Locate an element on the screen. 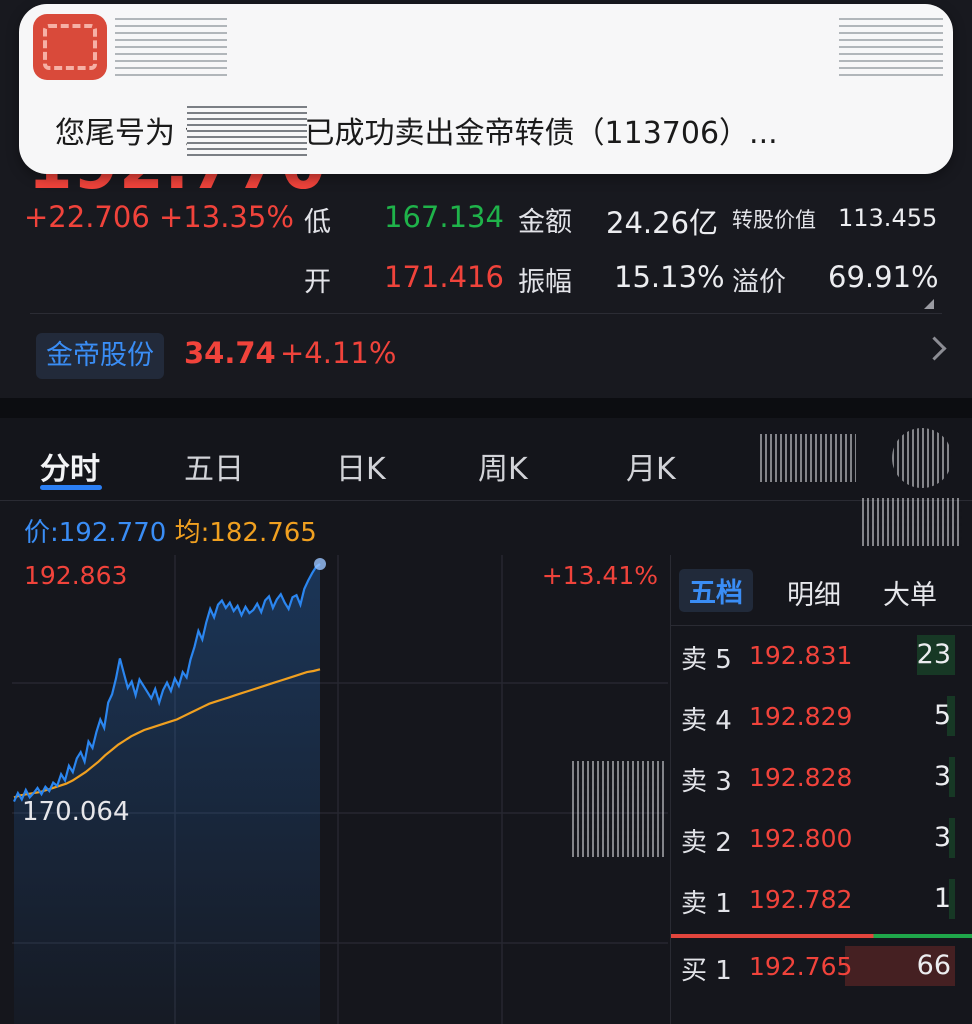 The width and height of the screenshot is (972, 1024). price-value: 192.770 is located at coordinates (112, 533).